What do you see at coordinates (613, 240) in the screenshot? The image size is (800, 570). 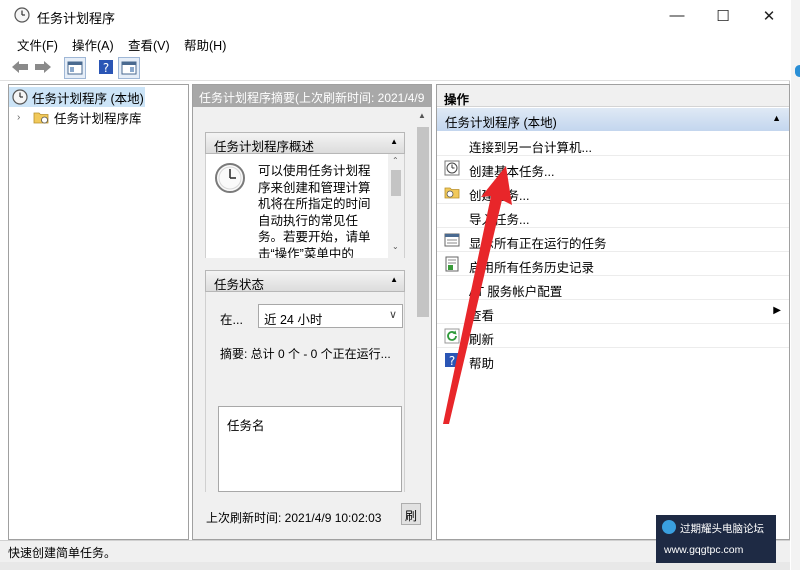 I see `action-show-running: 显示所有正在运行的任务` at bounding box center [613, 240].